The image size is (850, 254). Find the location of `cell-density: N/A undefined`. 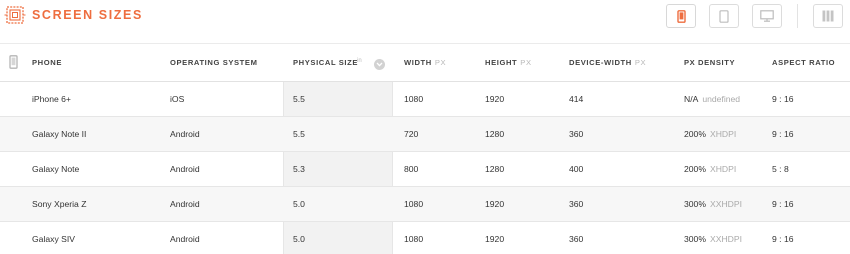

cell-density: N/A undefined is located at coordinates (712, 99).